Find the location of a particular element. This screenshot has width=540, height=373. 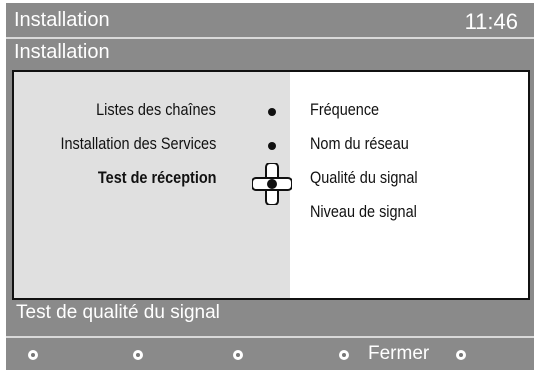

submenu-item-niveau-de-signal: Niveau de signal is located at coordinates (363, 212).